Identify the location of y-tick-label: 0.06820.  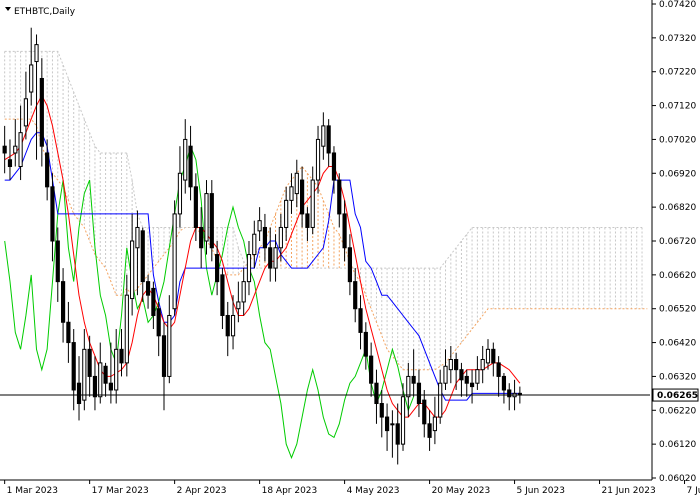
(677, 208).